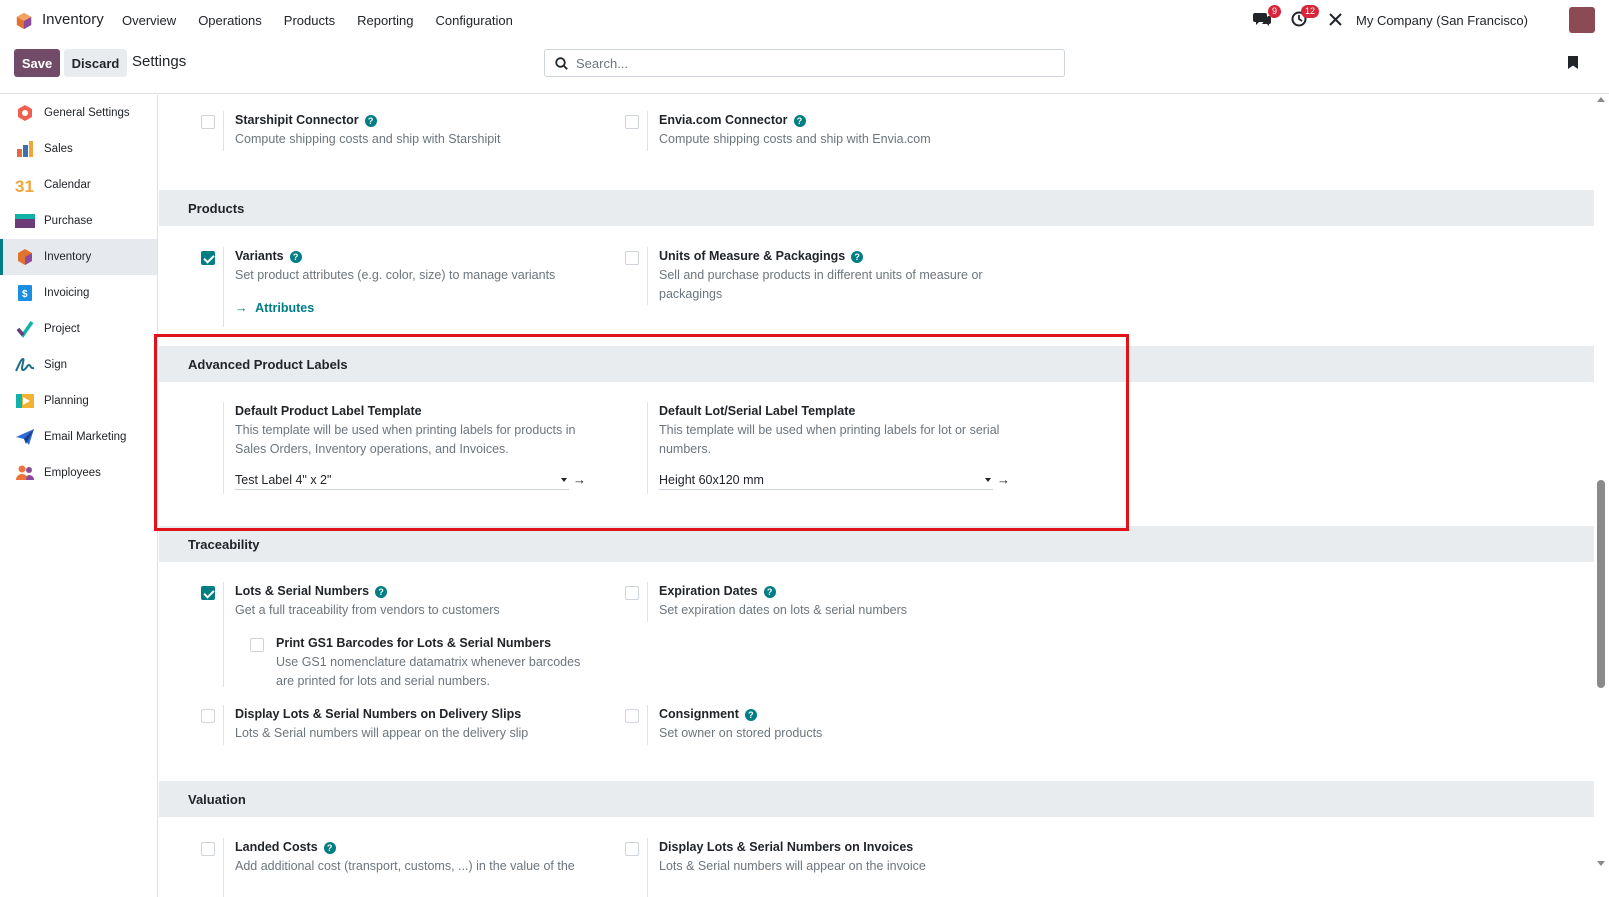  Describe the element at coordinates (25, 437) in the screenshot. I see `email-marketing-icon` at that location.